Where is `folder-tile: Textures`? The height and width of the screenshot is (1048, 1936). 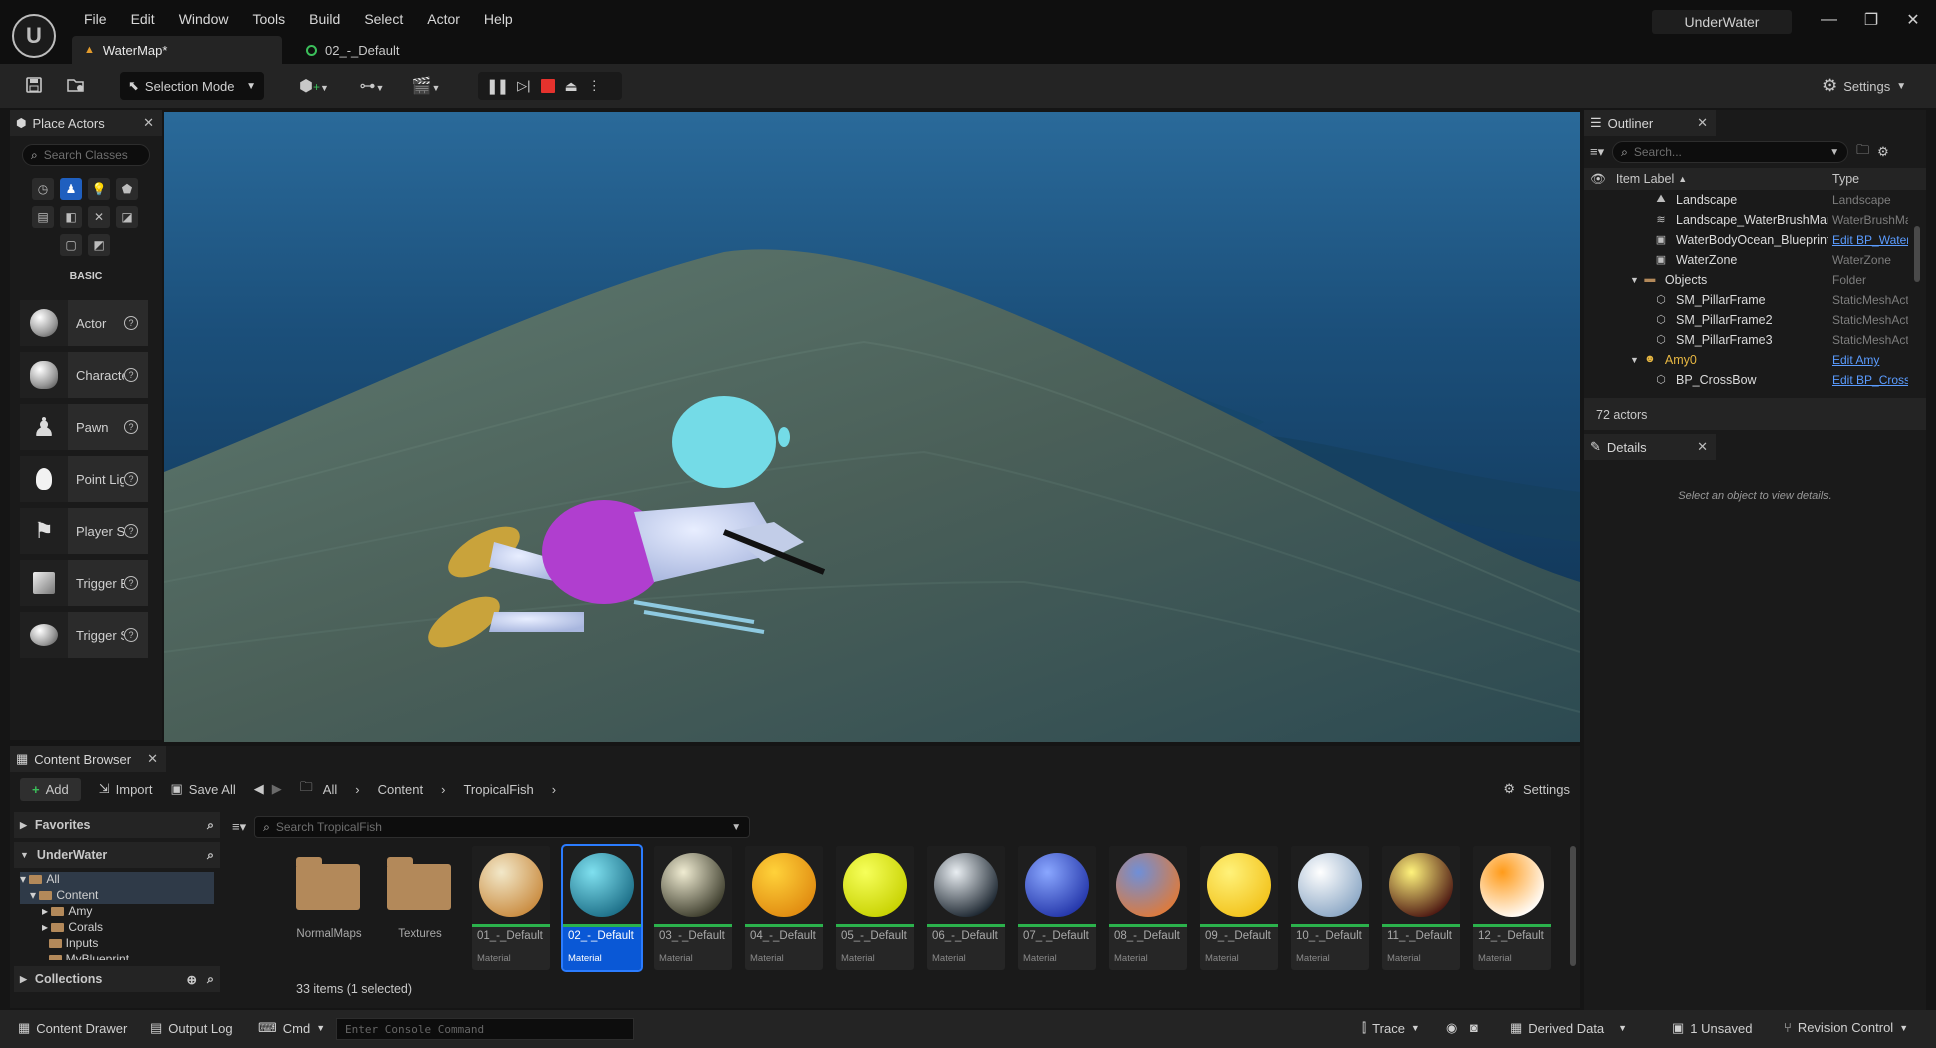 folder-tile: Textures is located at coordinates (420, 908).